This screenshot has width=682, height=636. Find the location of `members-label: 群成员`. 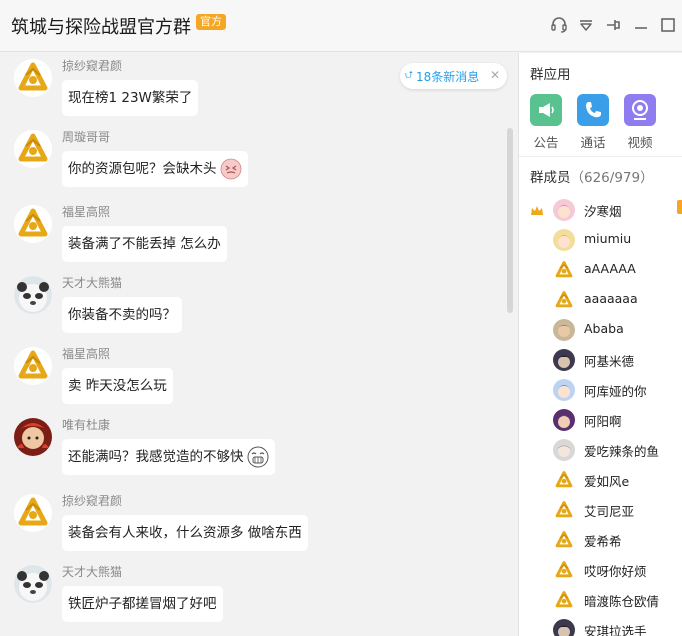

members-label: 群成员 is located at coordinates (550, 178).